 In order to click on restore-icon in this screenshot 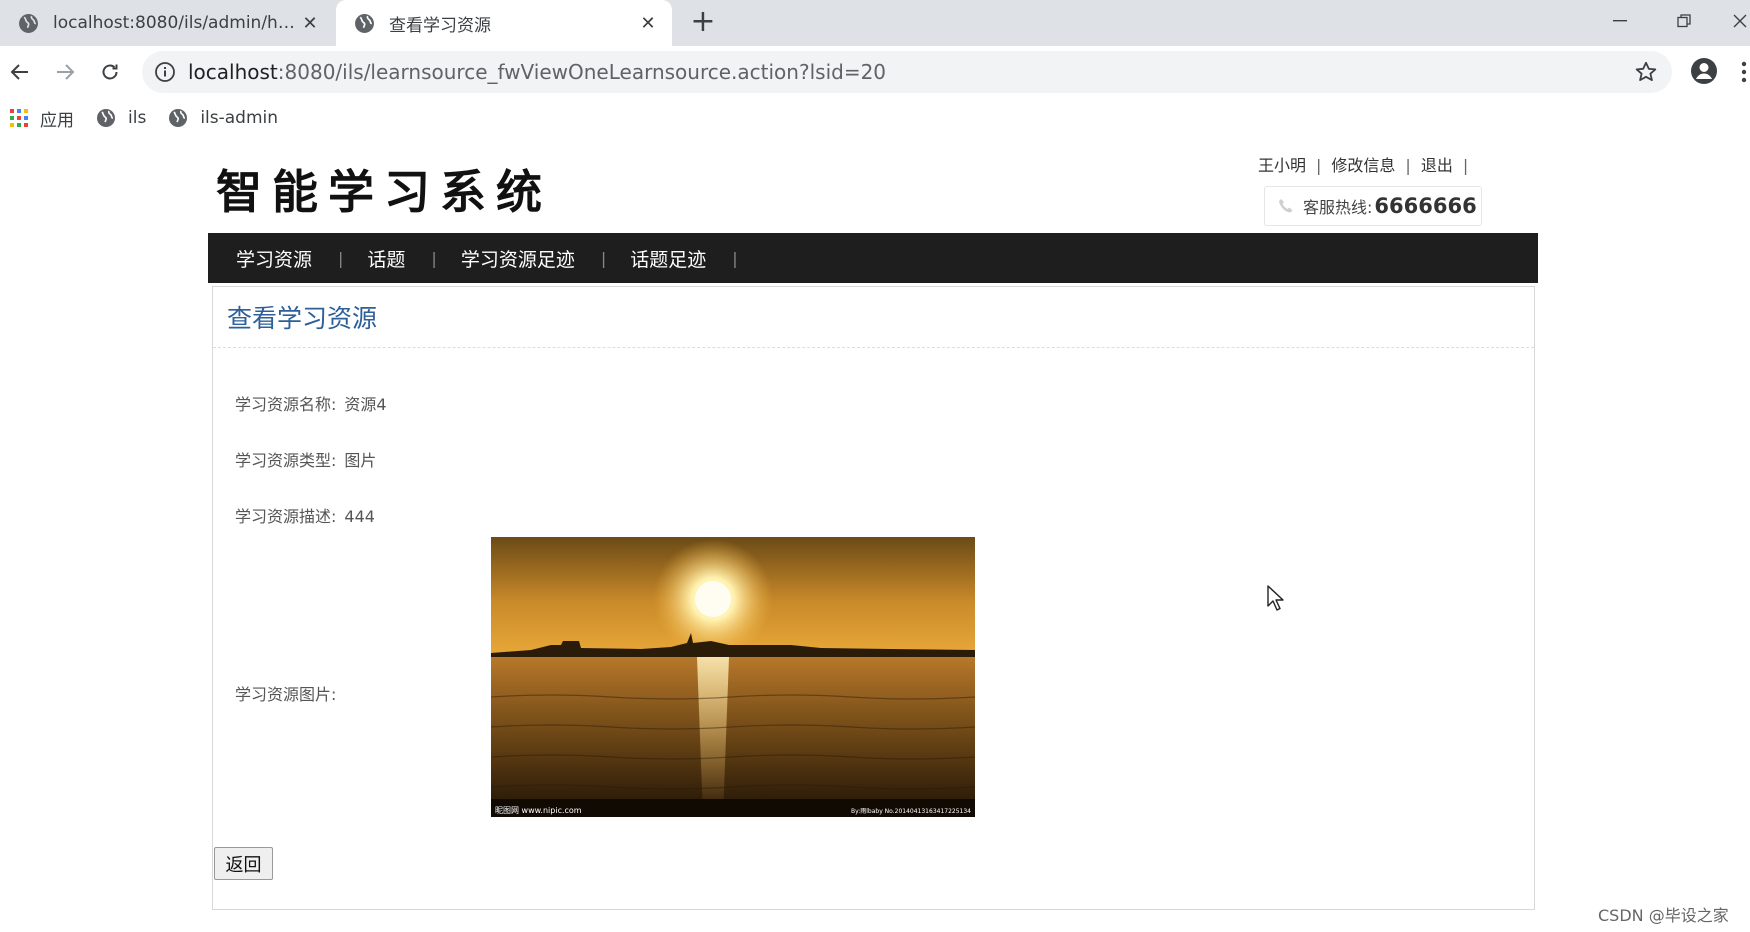, I will do `click(1684, 21)`.